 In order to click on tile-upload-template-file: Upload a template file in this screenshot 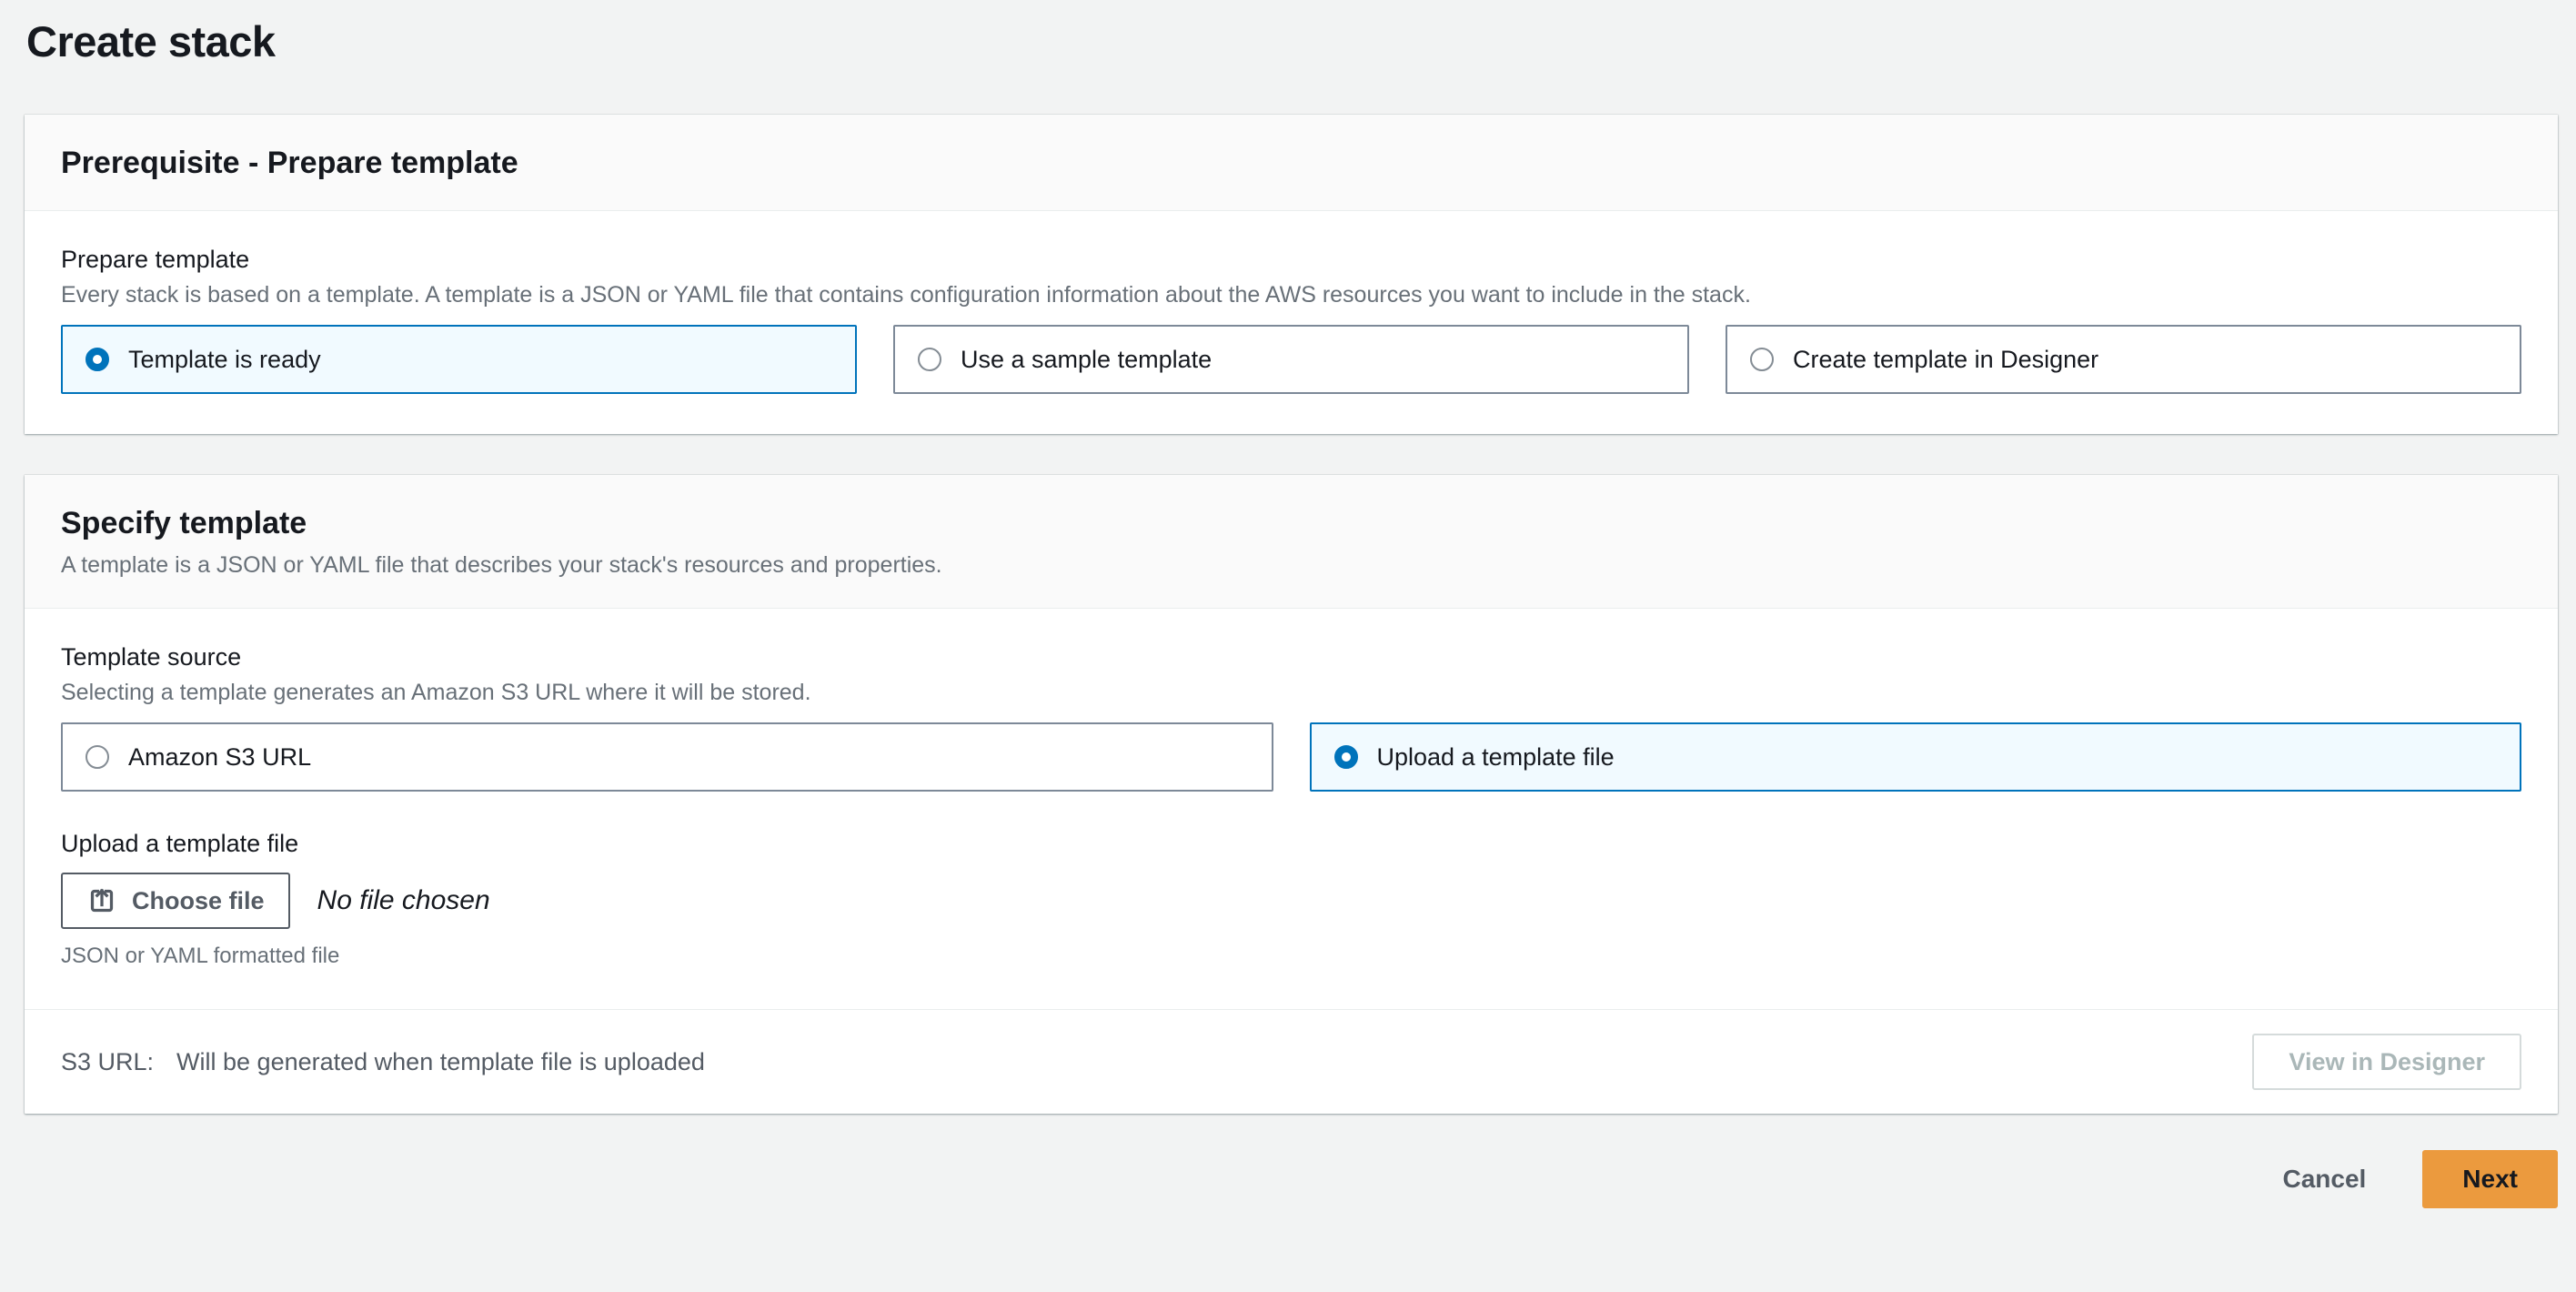, I will do `click(1915, 757)`.